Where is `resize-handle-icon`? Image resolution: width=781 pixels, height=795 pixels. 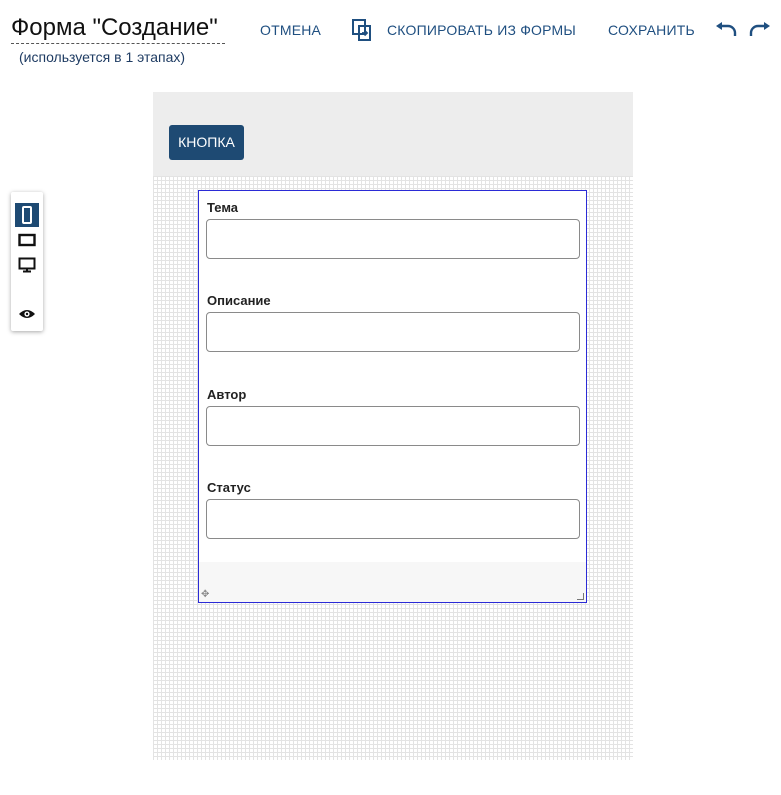
resize-handle-icon is located at coordinates (580, 596).